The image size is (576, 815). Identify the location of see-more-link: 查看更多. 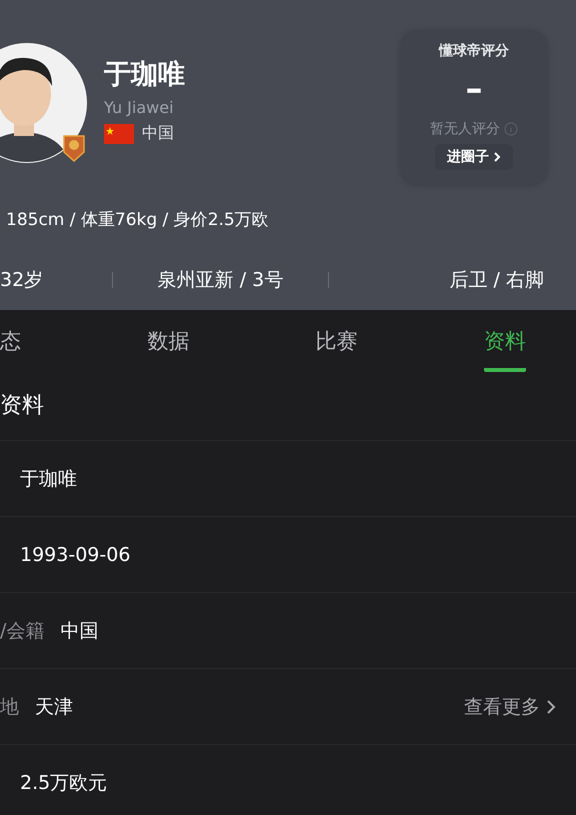
(510, 707).